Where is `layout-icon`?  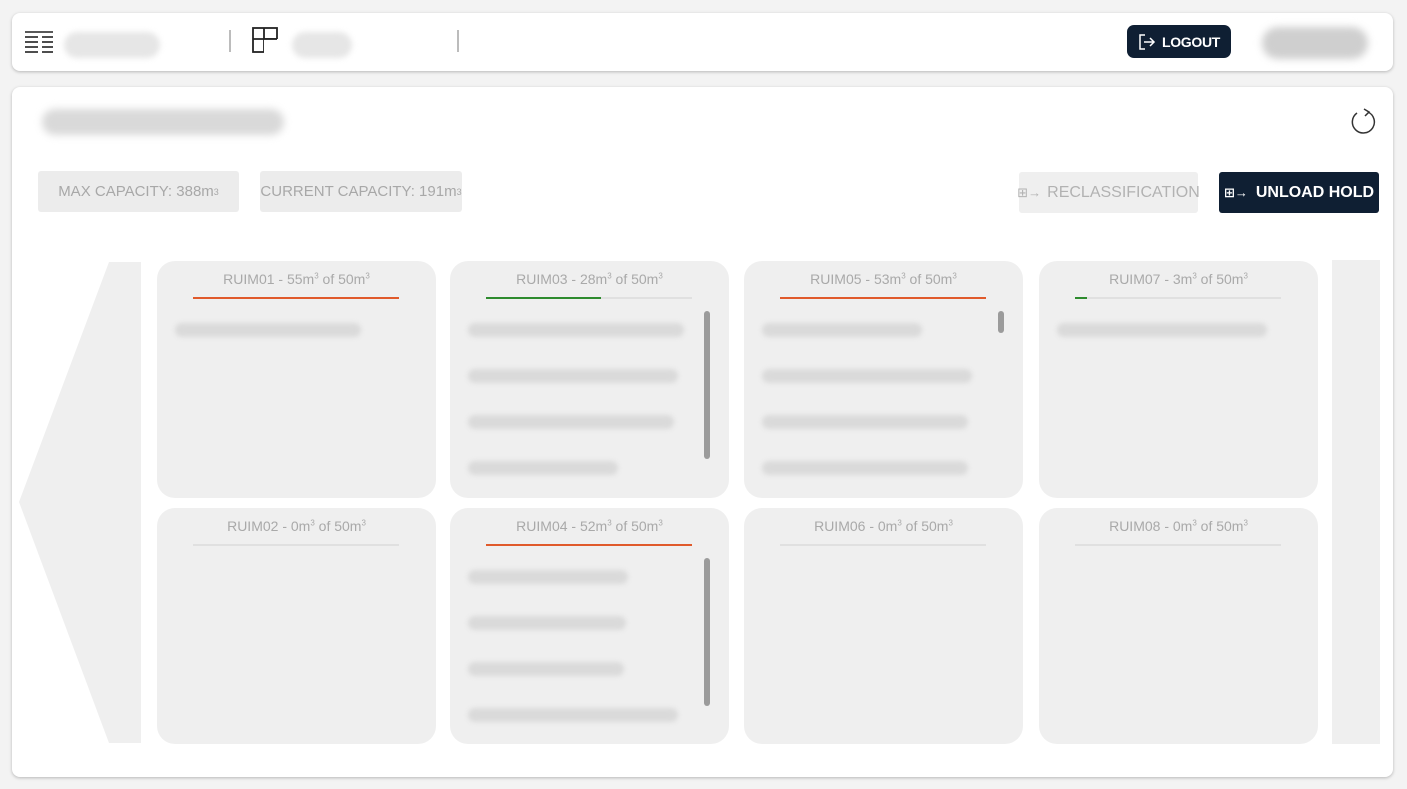 layout-icon is located at coordinates (265, 40).